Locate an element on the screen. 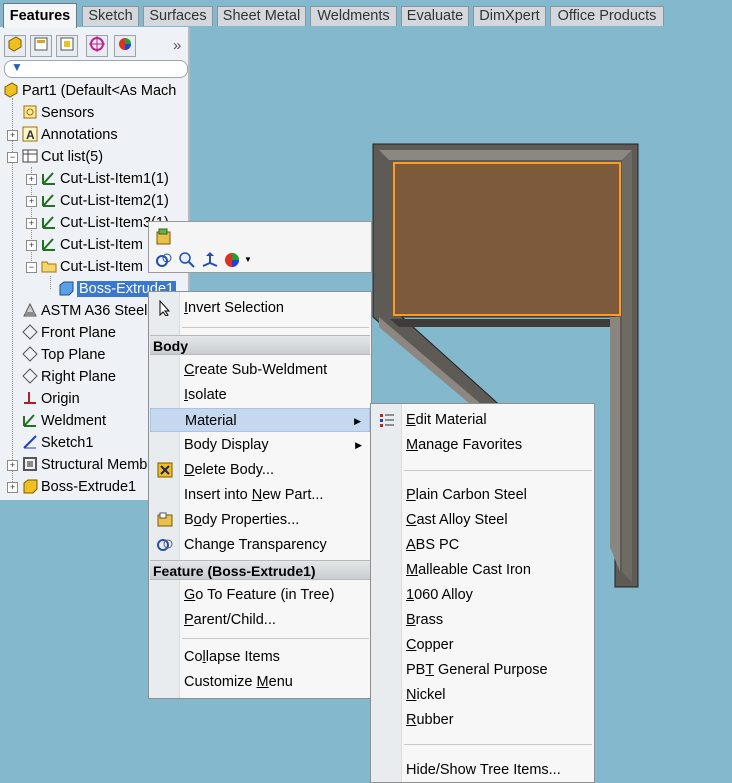 This screenshot has height=783, width=732. submenu-material-item: Brass is located at coordinates (482, 620).